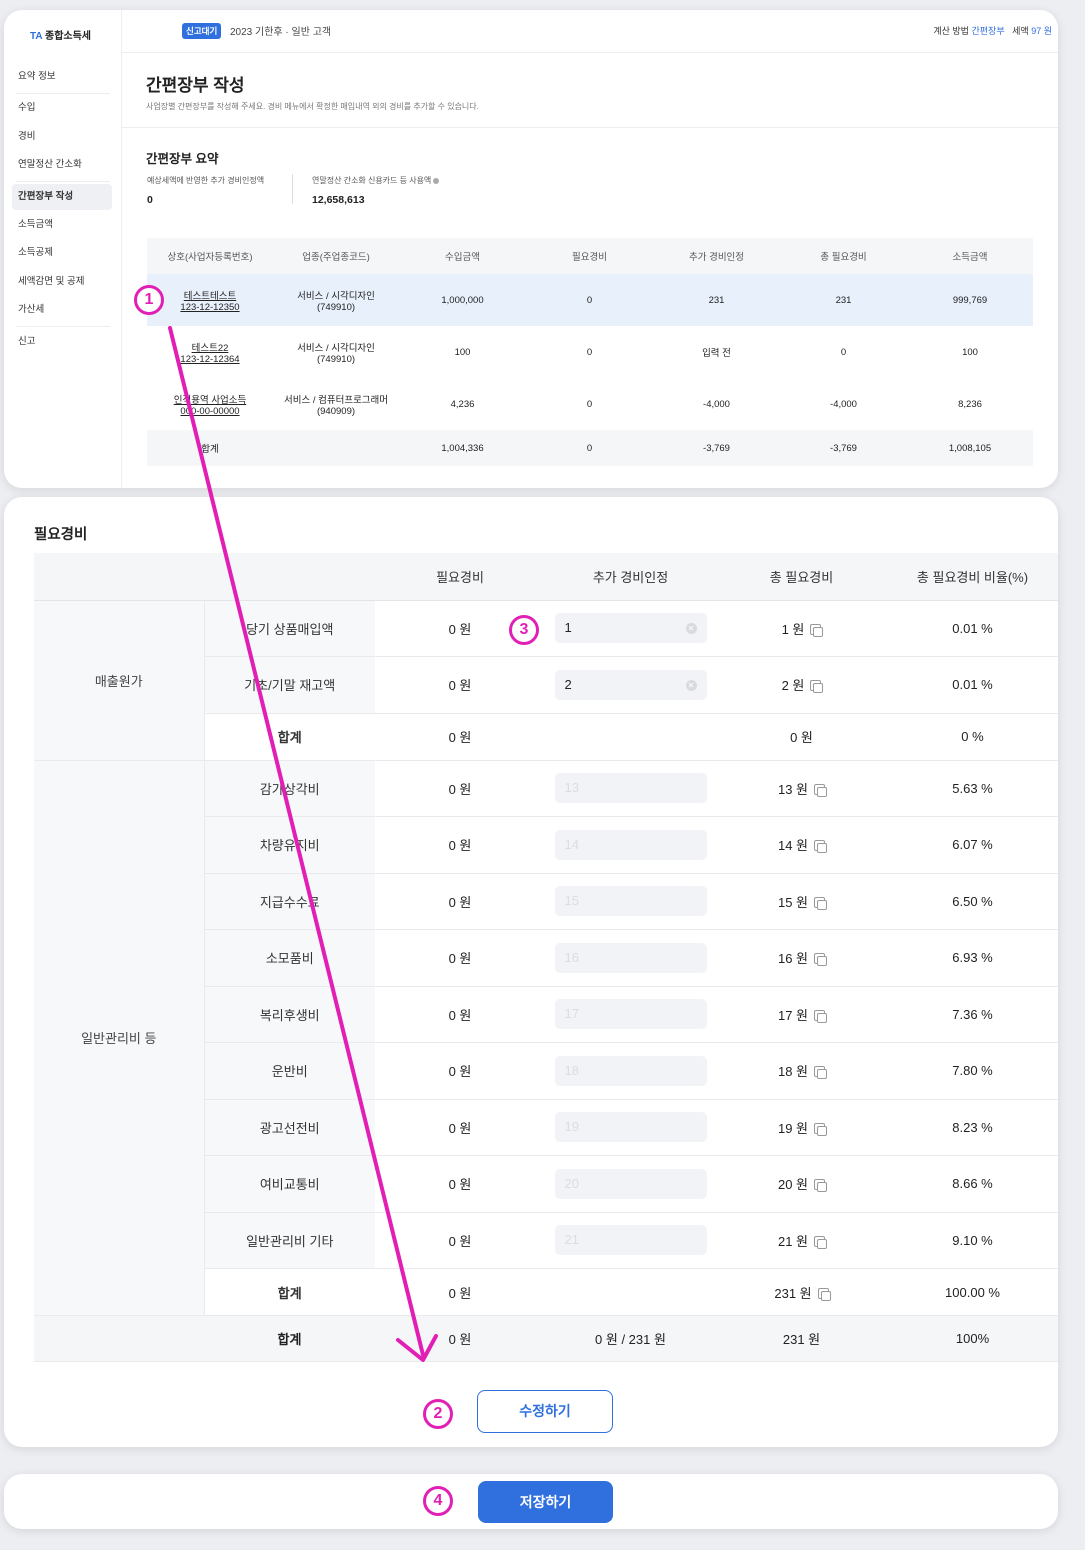 This screenshot has height=1550, width=1085. Describe the element at coordinates (289, 1014) in the screenshot. I see `category-label: 복리후생비` at that location.